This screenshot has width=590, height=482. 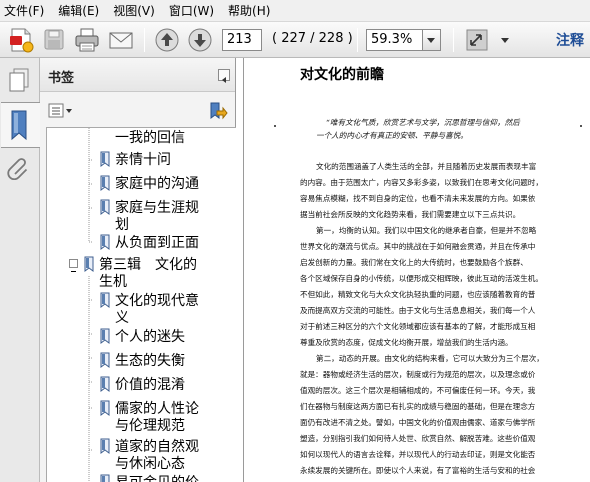 What do you see at coordinates (426, 230) in the screenshot?
I see `body-text-line: 第一，均衡的认知。我们以中国文化的继承者自豪，但是并不忽略` at bounding box center [426, 230].